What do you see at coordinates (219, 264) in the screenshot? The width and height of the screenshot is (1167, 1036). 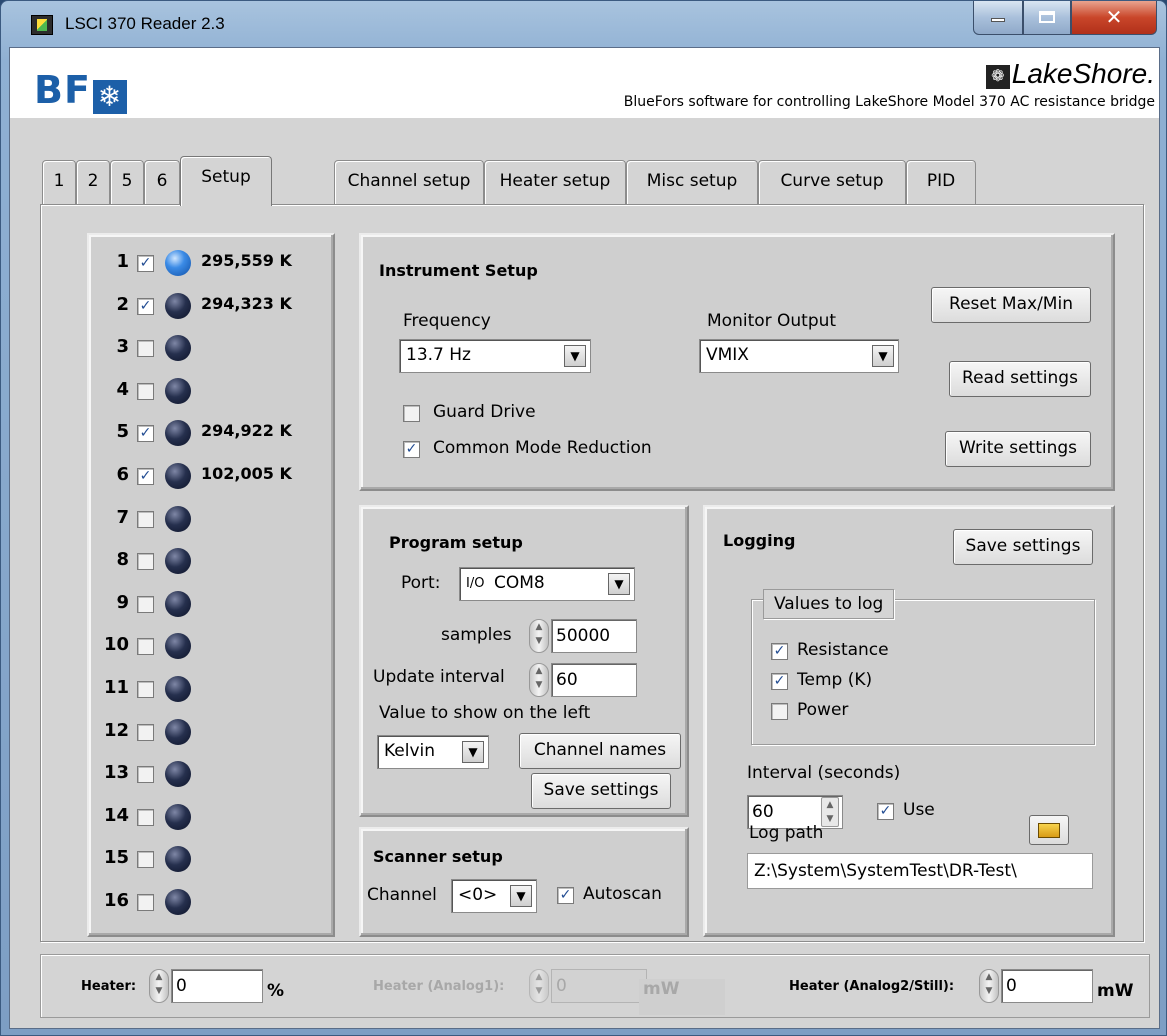 I see `channel-row: 1 ✓ 295,559 K` at bounding box center [219, 264].